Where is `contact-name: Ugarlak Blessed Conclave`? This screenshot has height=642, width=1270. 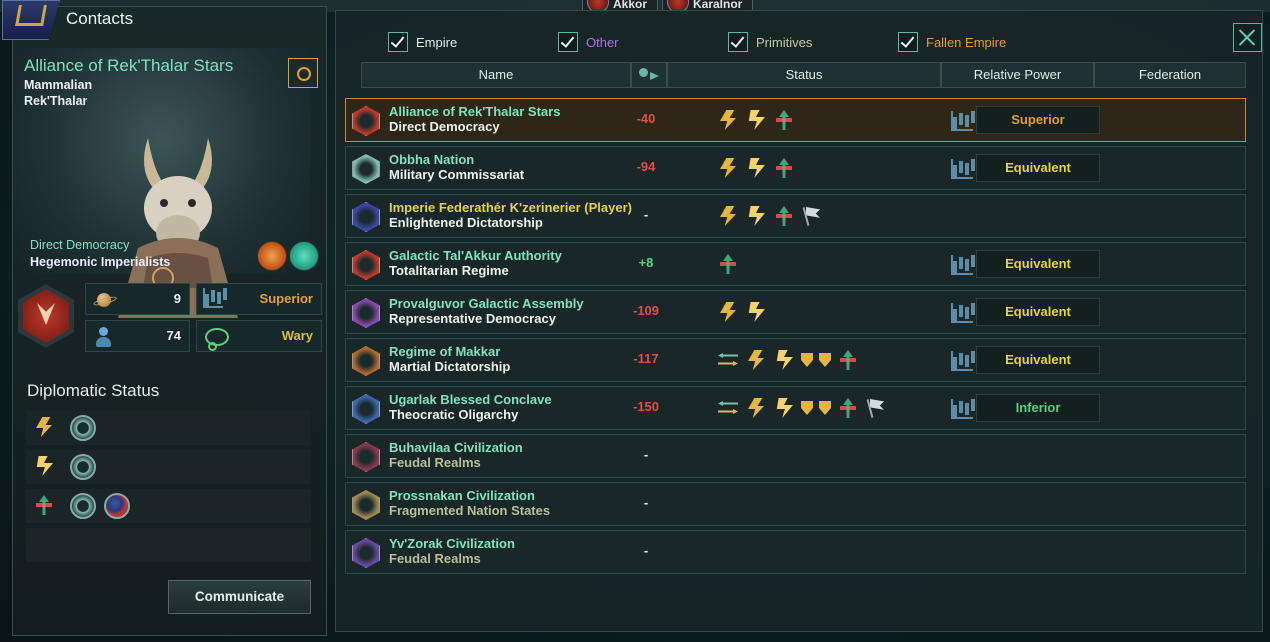
contact-name: Ugarlak Blessed Conclave is located at coordinates (470, 399).